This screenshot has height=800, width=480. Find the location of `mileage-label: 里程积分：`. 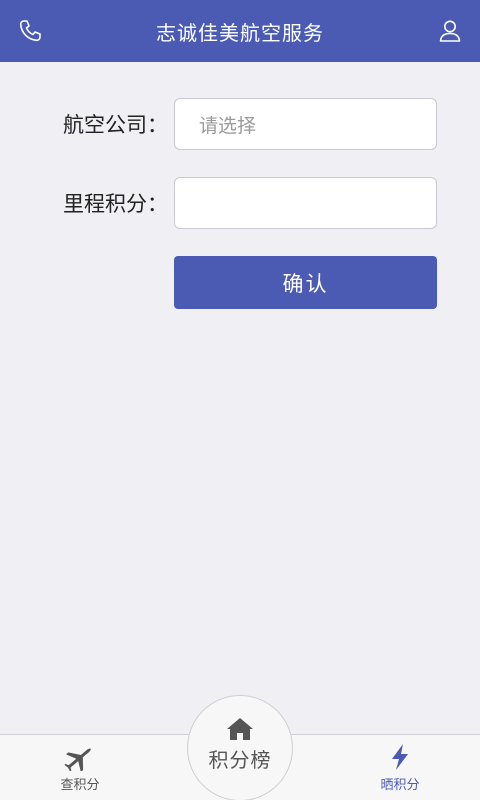

mileage-label: 里程积分： is located at coordinates (115, 204).